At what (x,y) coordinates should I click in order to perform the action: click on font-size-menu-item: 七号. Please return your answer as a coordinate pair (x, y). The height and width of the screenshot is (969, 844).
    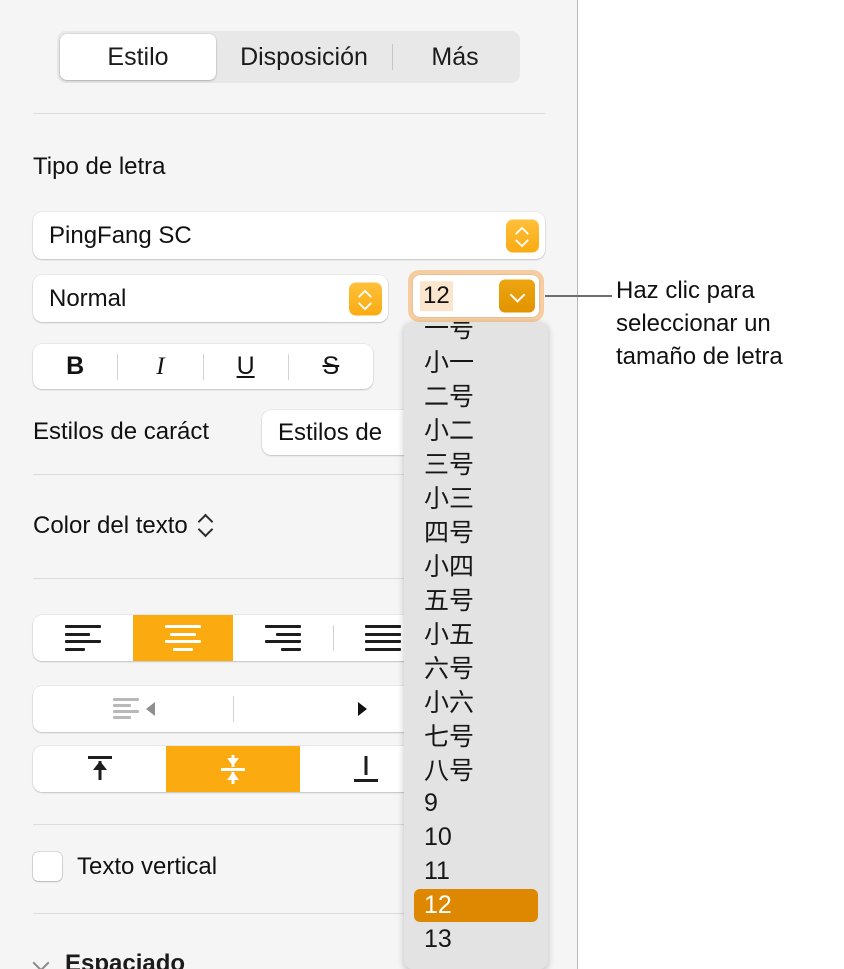
    Looking at the image, I should click on (476, 735).